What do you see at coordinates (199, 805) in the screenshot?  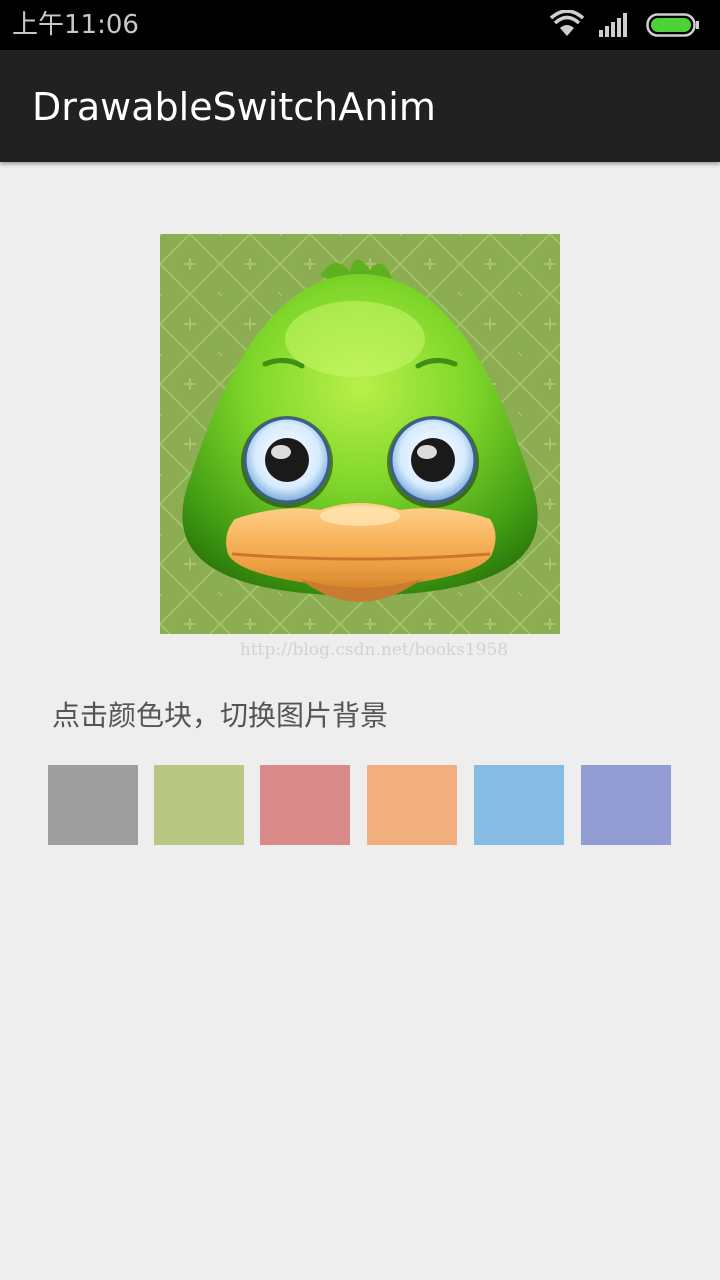 I see `color-swatch-green` at bounding box center [199, 805].